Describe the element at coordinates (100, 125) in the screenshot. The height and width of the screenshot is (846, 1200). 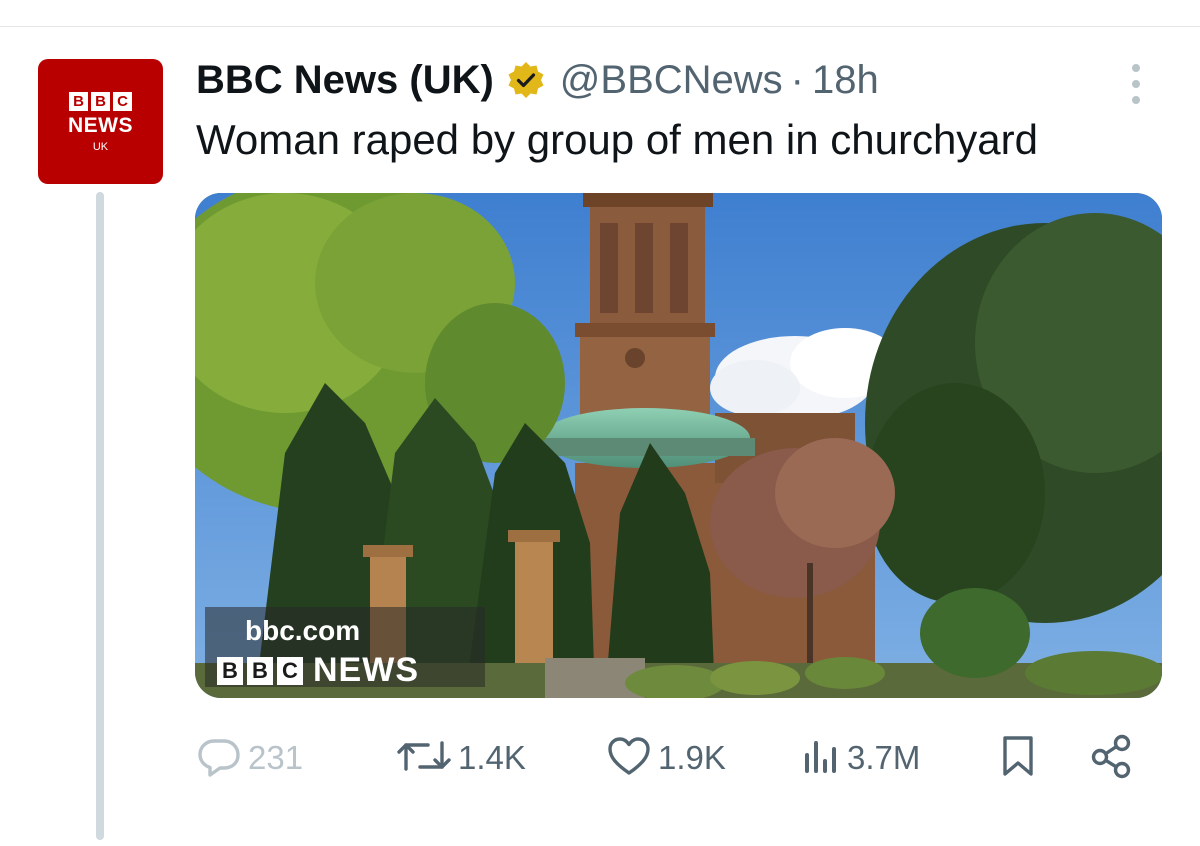
I see `avatar-news-text: NEWS` at that location.